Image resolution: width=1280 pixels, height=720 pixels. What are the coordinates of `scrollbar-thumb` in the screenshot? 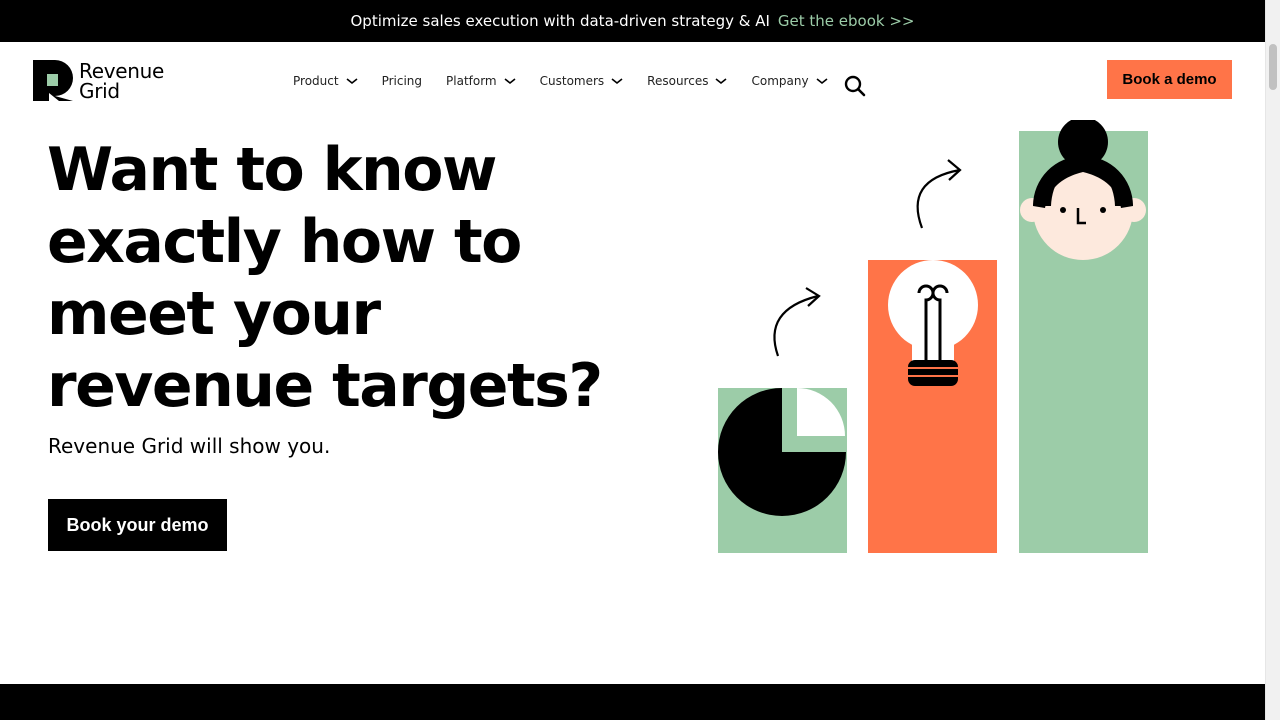 It's located at (1273, 67).